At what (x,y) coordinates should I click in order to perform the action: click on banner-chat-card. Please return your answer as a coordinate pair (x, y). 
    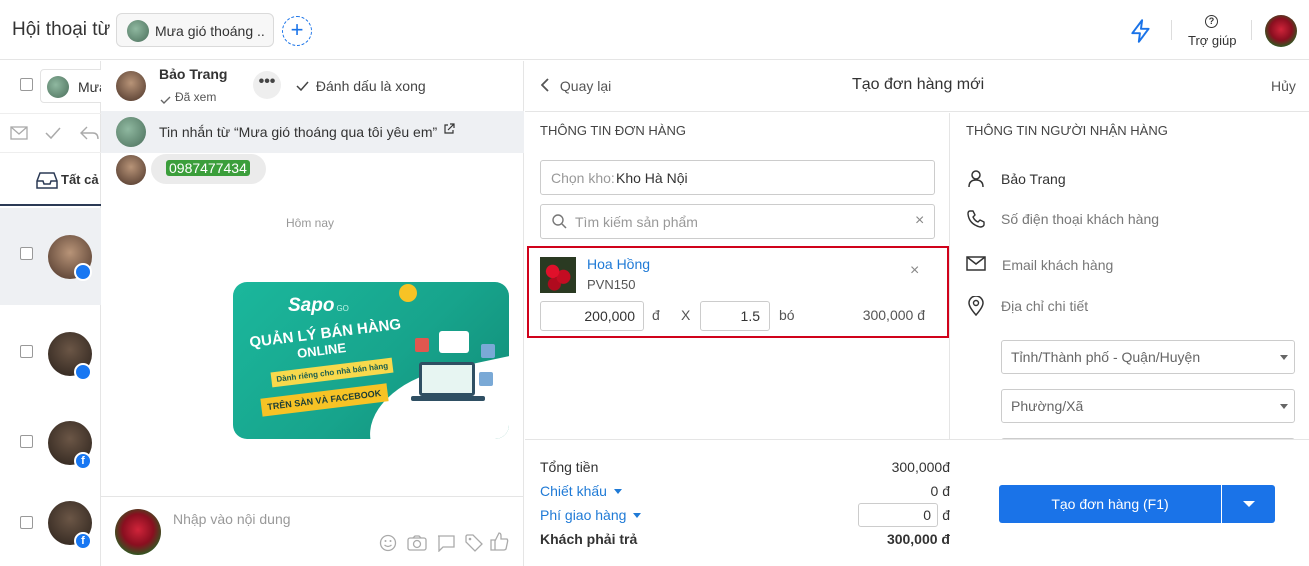
    Looking at the image, I should click on (454, 342).